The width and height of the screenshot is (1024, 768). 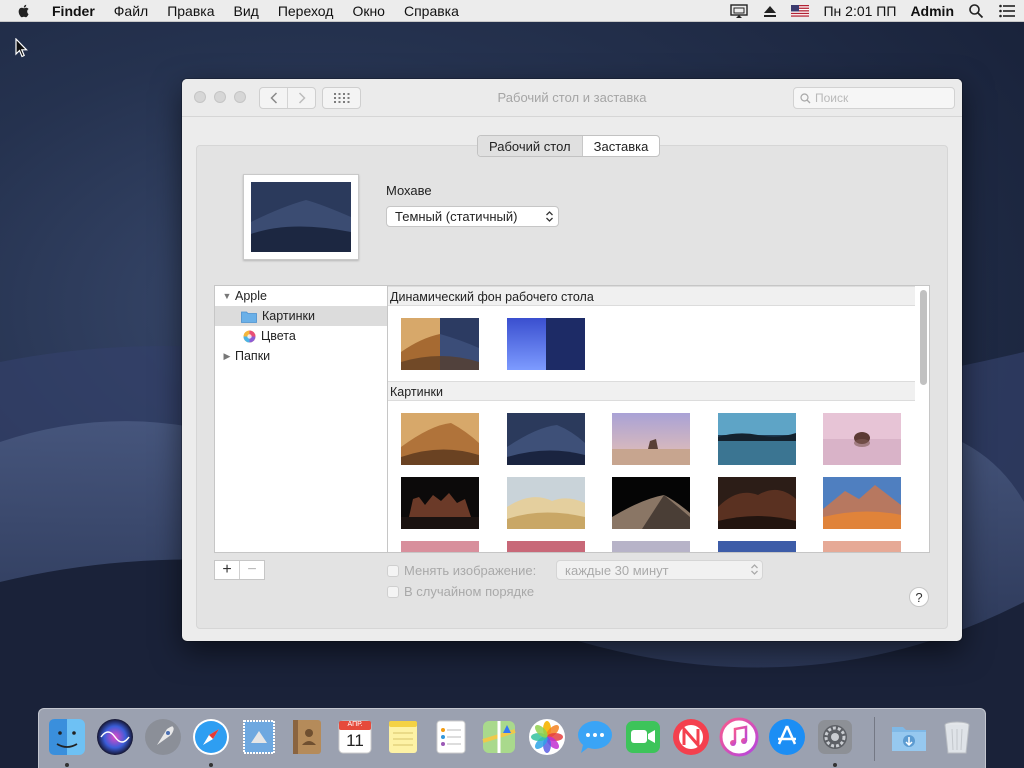 What do you see at coordinates (440, 503) in the screenshot?
I see `wallpaper-thumb-city-night` at bounding box center [440, 503].